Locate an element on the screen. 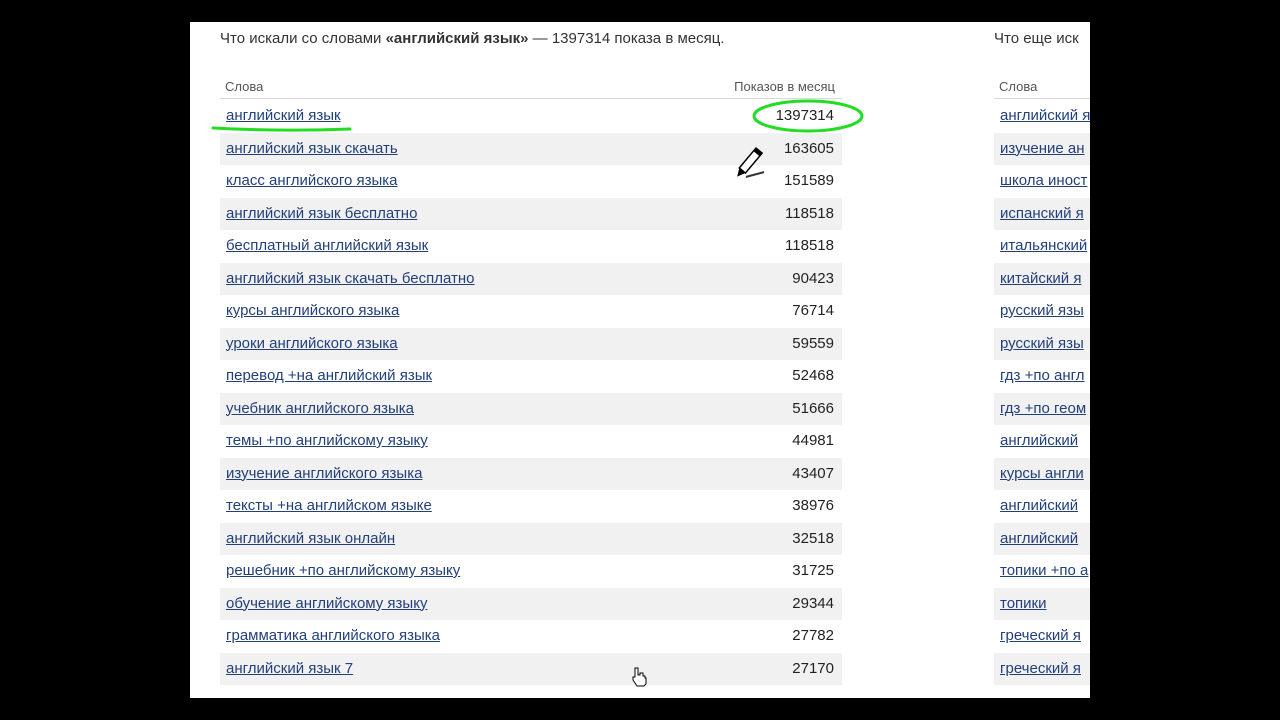  impressions-count: 59559 is located at coordinates (813, 343).